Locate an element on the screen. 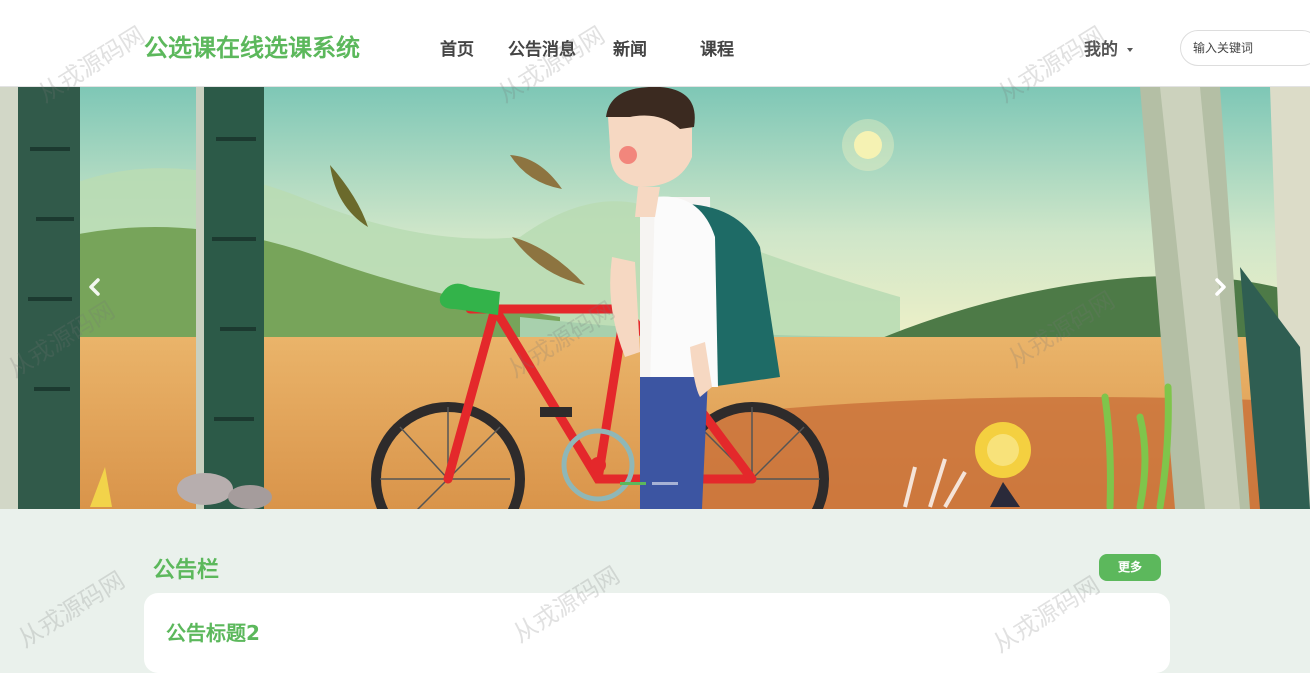  carousel-next-button is located at coordinates (1220, 287).